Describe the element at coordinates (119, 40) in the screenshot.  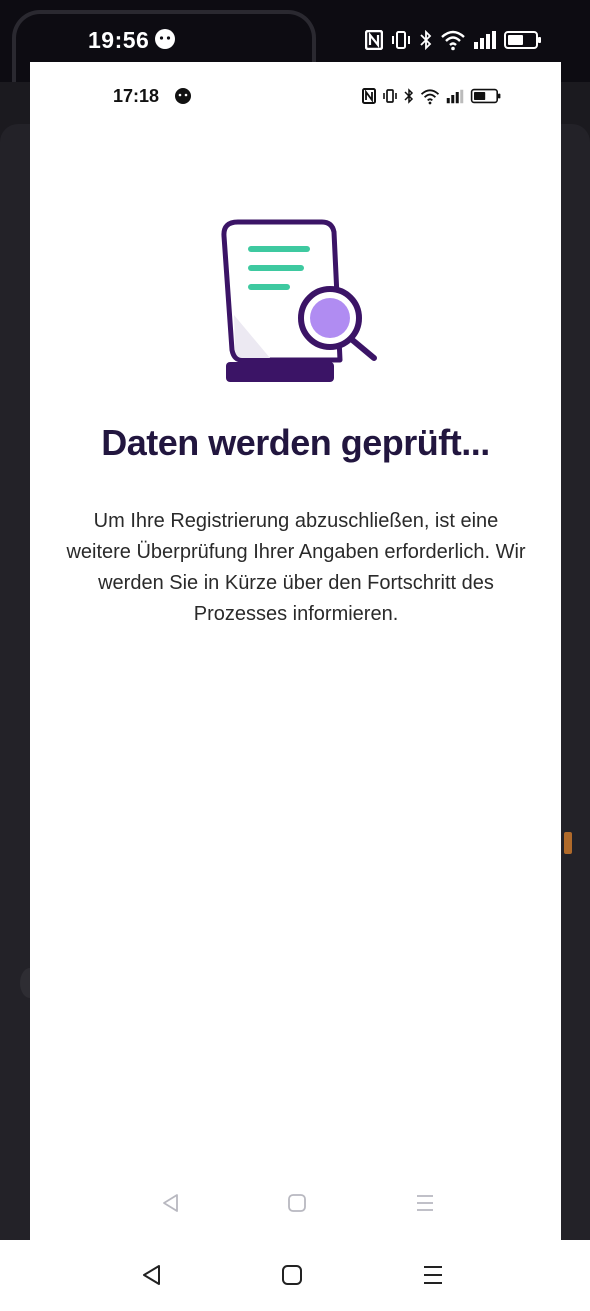
I see `outer-status-time: 19:56` at that location.